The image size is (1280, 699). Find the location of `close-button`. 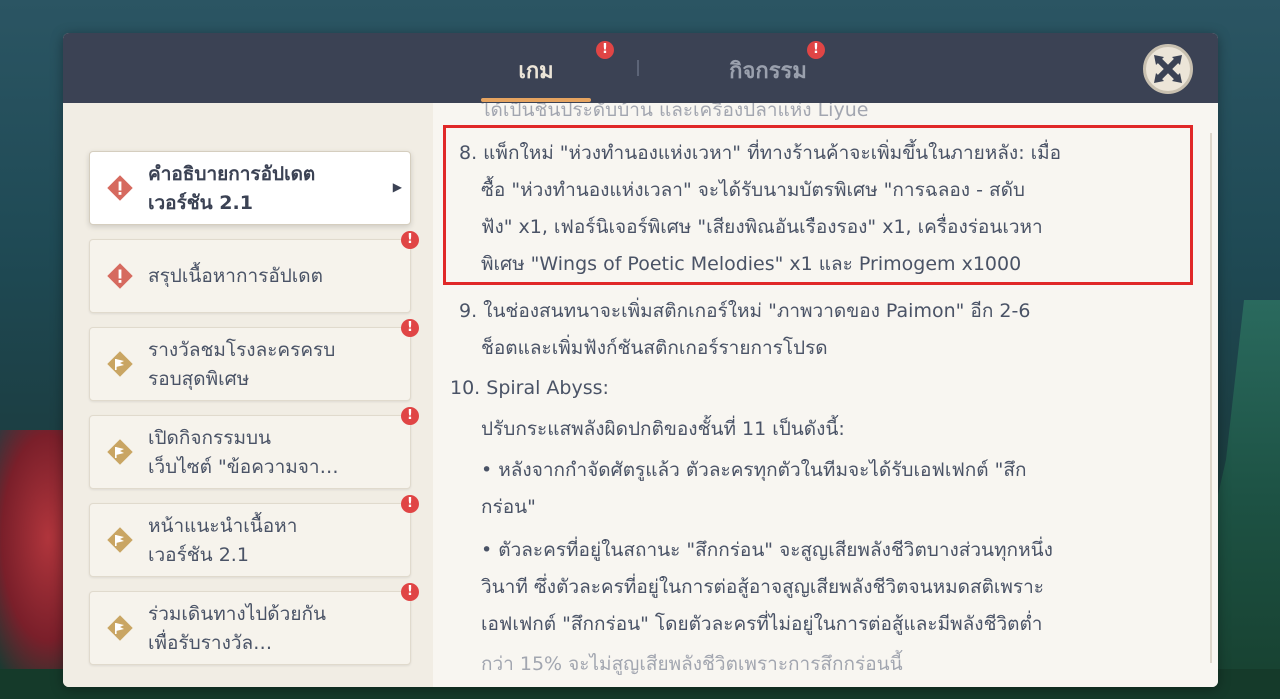

close-button is located at coordinates (1168, 69).